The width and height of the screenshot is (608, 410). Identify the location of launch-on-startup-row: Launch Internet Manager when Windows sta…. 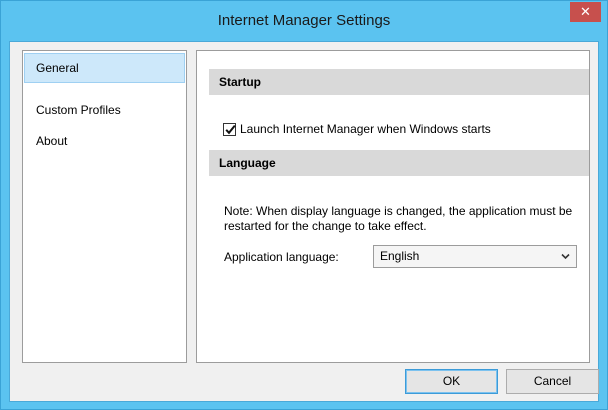
(357, 129).